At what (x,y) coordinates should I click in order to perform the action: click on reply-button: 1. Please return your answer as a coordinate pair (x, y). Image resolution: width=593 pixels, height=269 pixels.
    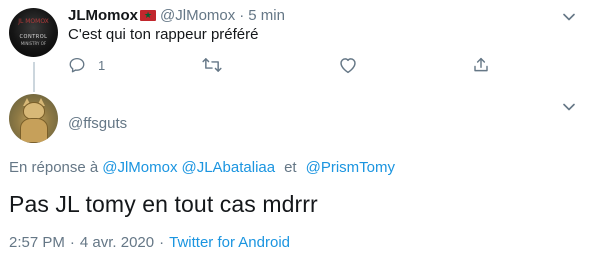
    Looking at the image, I should click on (86, 65).